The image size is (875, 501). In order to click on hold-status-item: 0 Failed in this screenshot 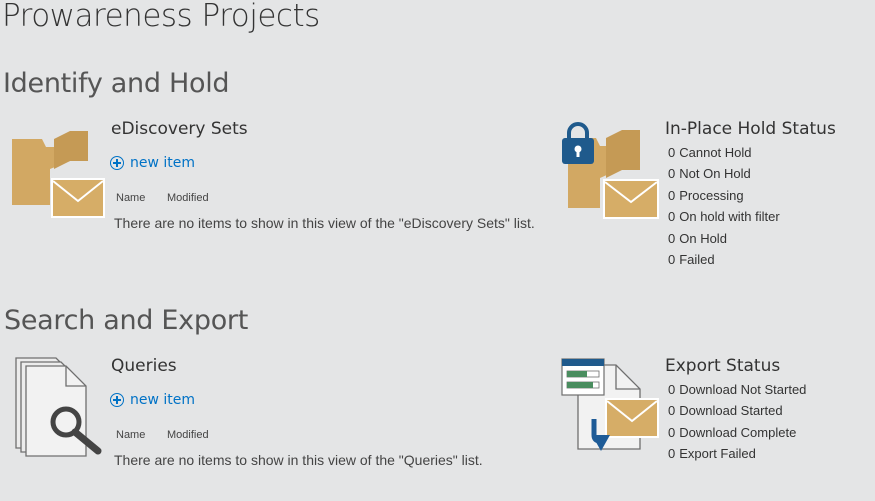, I will do `click(691, 259)`.